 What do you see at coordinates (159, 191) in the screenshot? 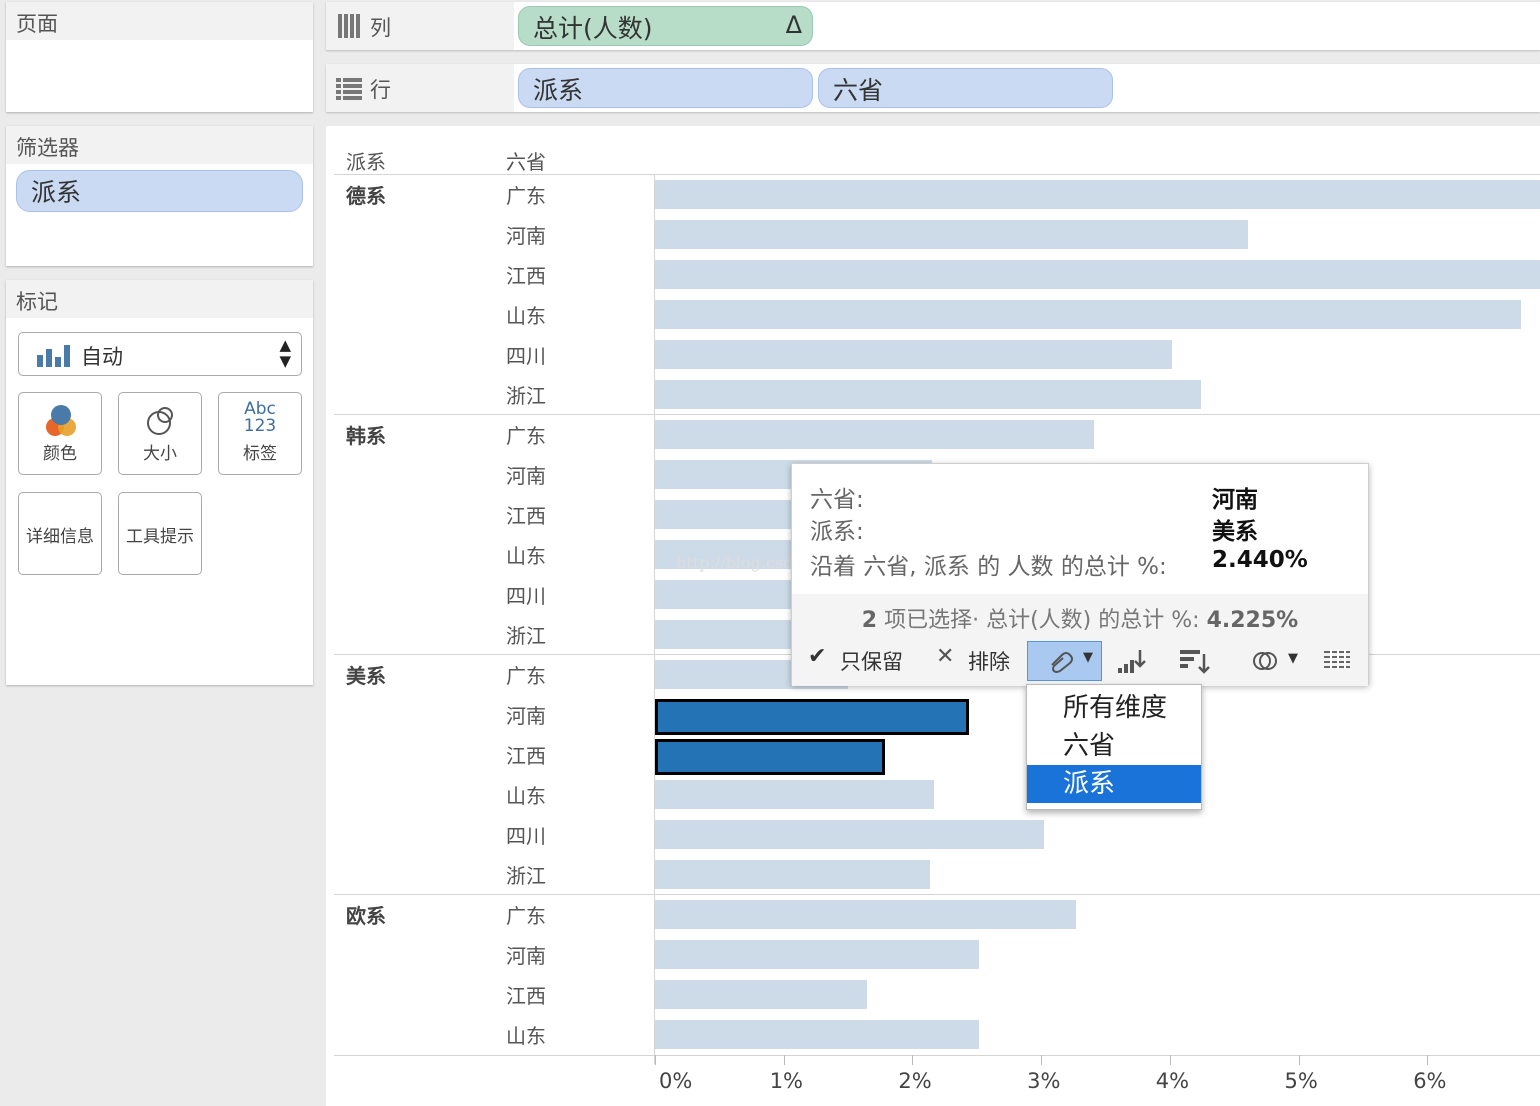
I see `filter-pill-faction: 派系` at bounding box center [159, 191].